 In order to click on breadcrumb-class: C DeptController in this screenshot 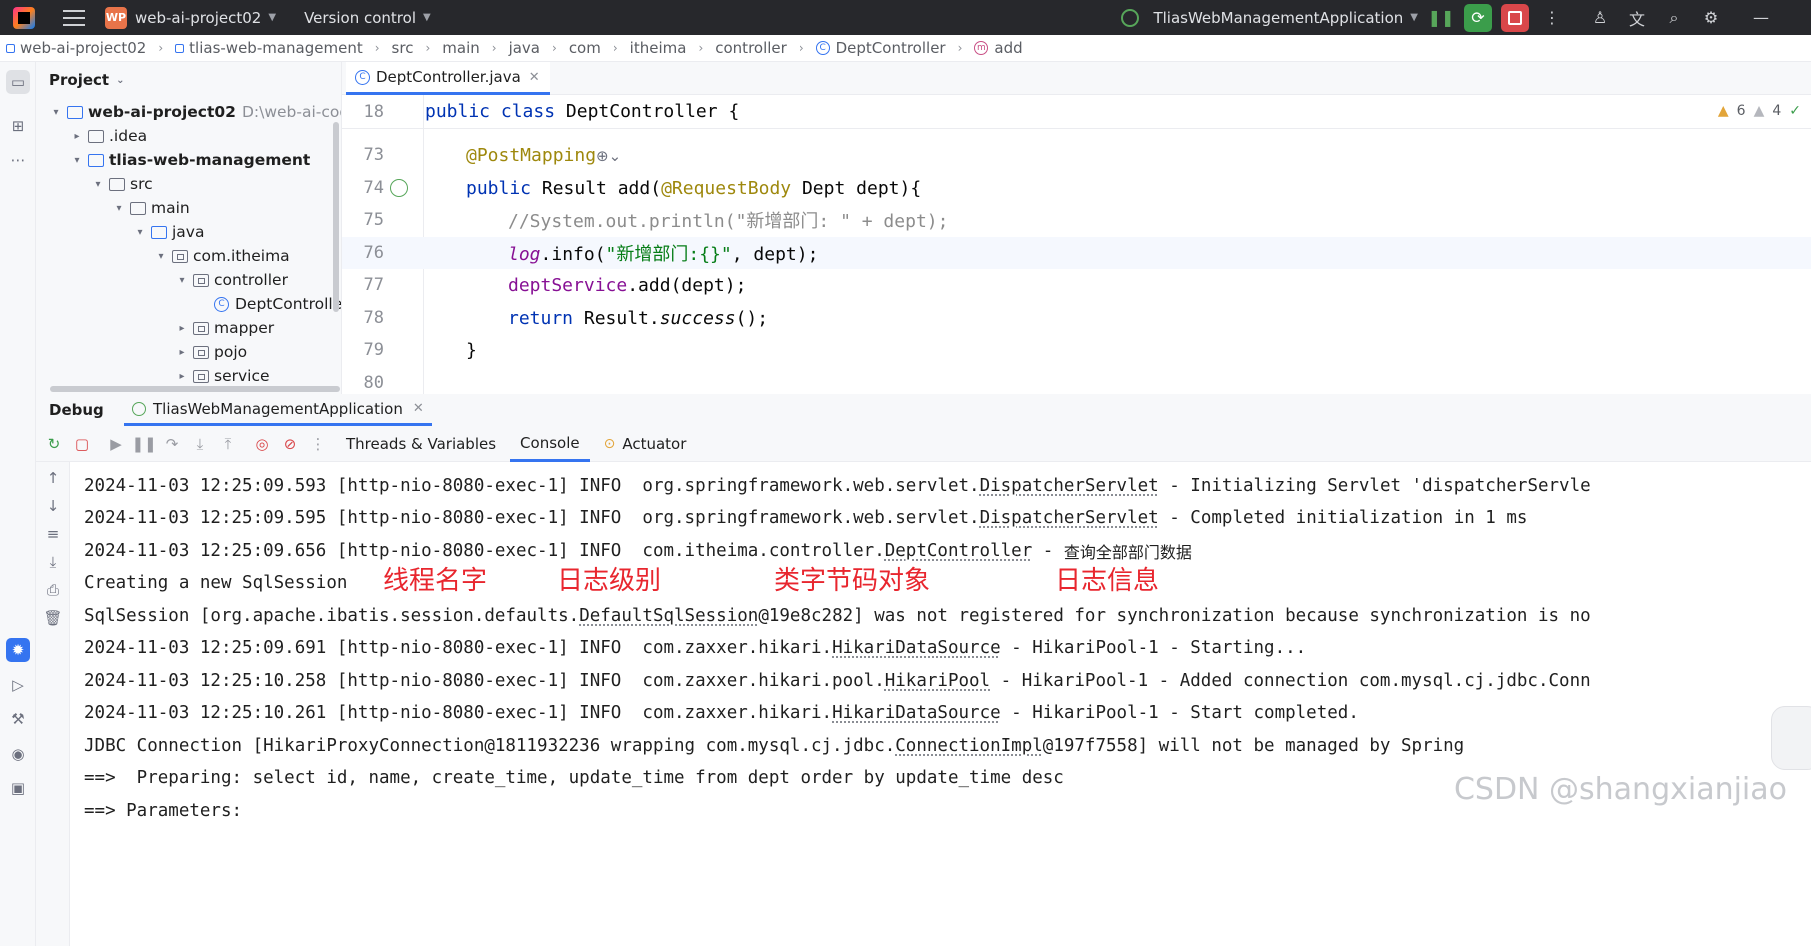, I will do `click(880, 48)`.